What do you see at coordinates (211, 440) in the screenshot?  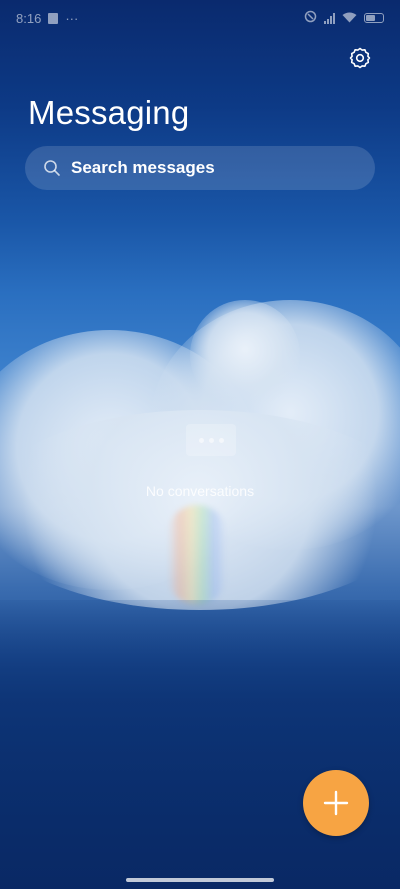 I see `chat-dots-icon` at bounding box center [211, 440].